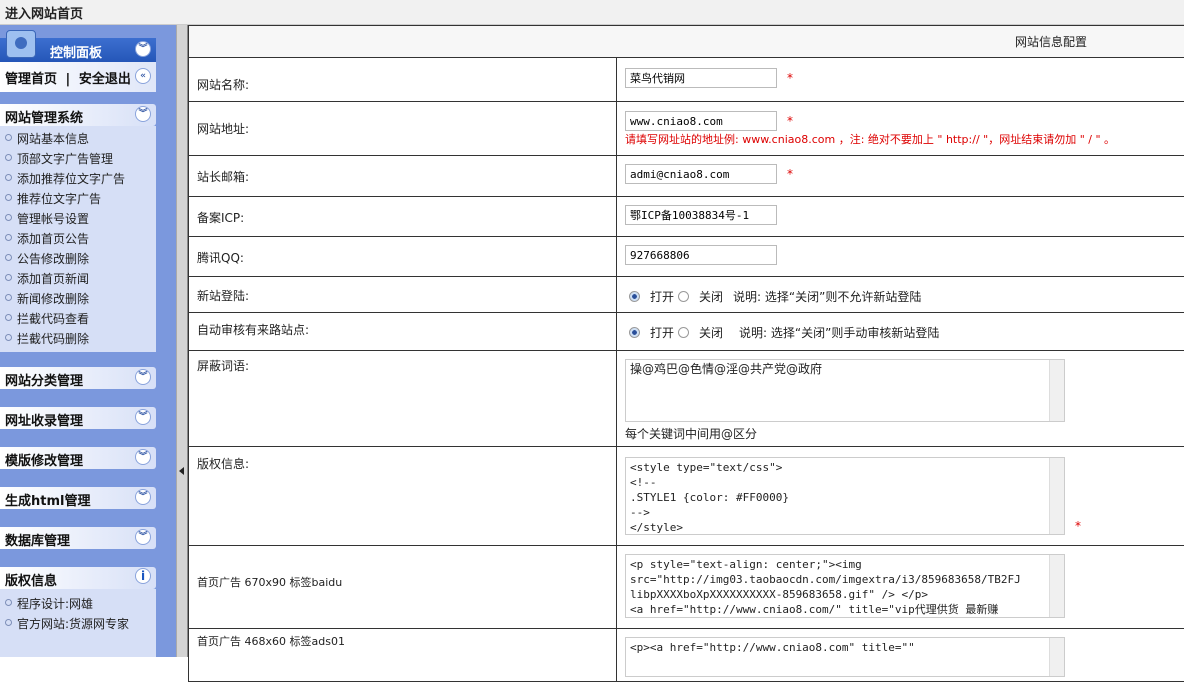 Image resolution: width=1184 pixels, height=682 pixels. Describe the element at coordinates (143, 114) in the screenshot. I see `chevron-up-icon: ︾` at that location.